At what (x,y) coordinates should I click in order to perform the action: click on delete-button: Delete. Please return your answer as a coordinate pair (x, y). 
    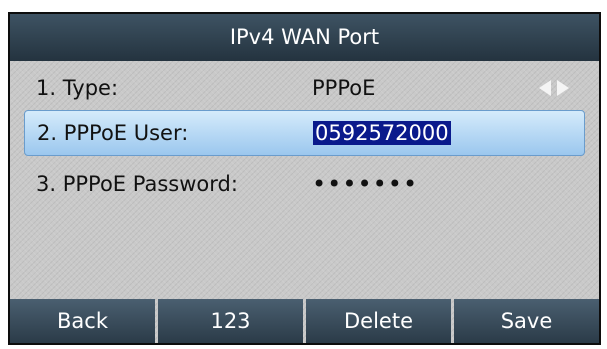
    Looking at the image, I should click on (378, 321).